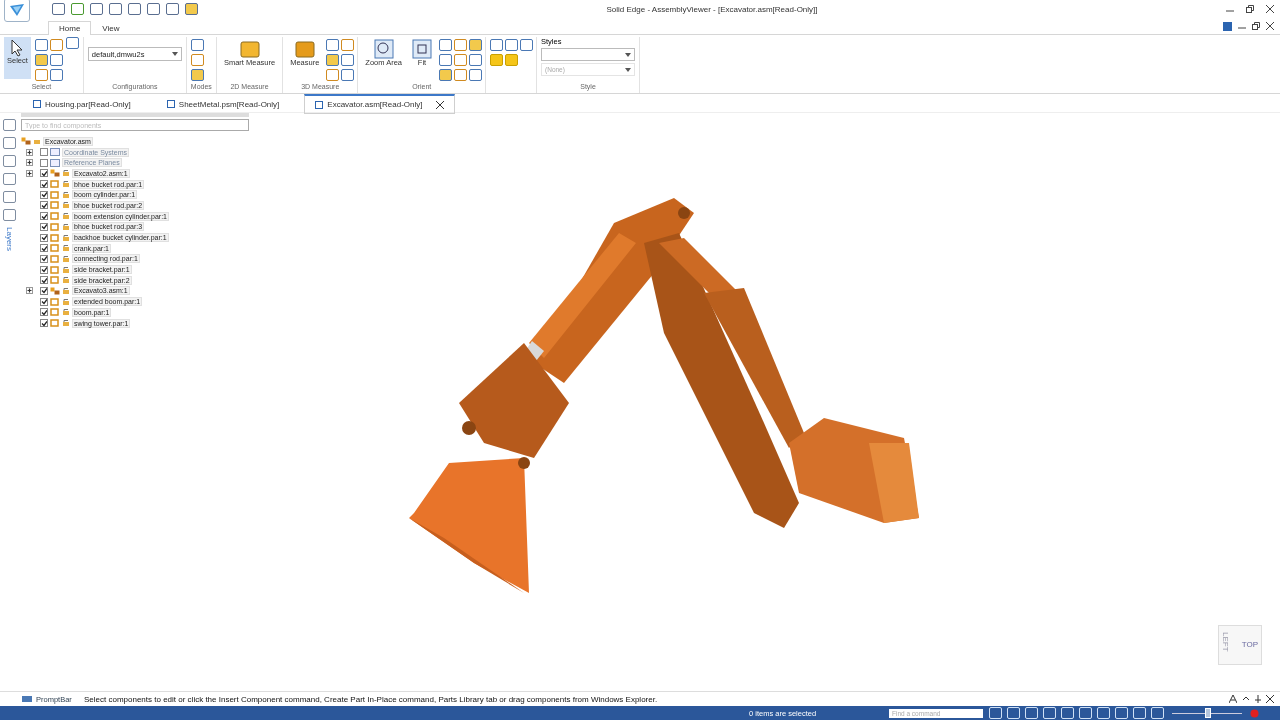 This screenshot has width=1280, height=720. I want to click on ribbon-tab: View, so click(111, 28).